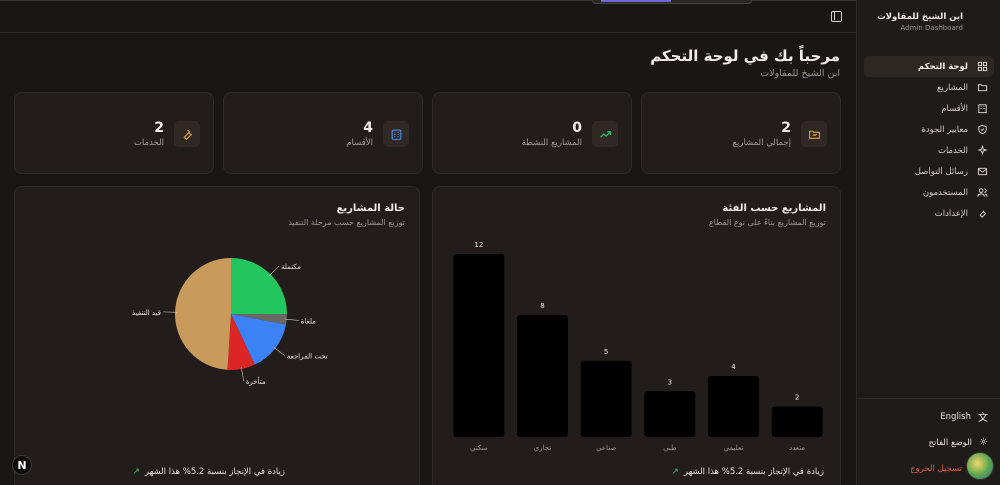 The image size is (1000, 485). Describe the element at coordinates (733, 367) in the screenshot. I see `bar-value-label: 4` at that location.